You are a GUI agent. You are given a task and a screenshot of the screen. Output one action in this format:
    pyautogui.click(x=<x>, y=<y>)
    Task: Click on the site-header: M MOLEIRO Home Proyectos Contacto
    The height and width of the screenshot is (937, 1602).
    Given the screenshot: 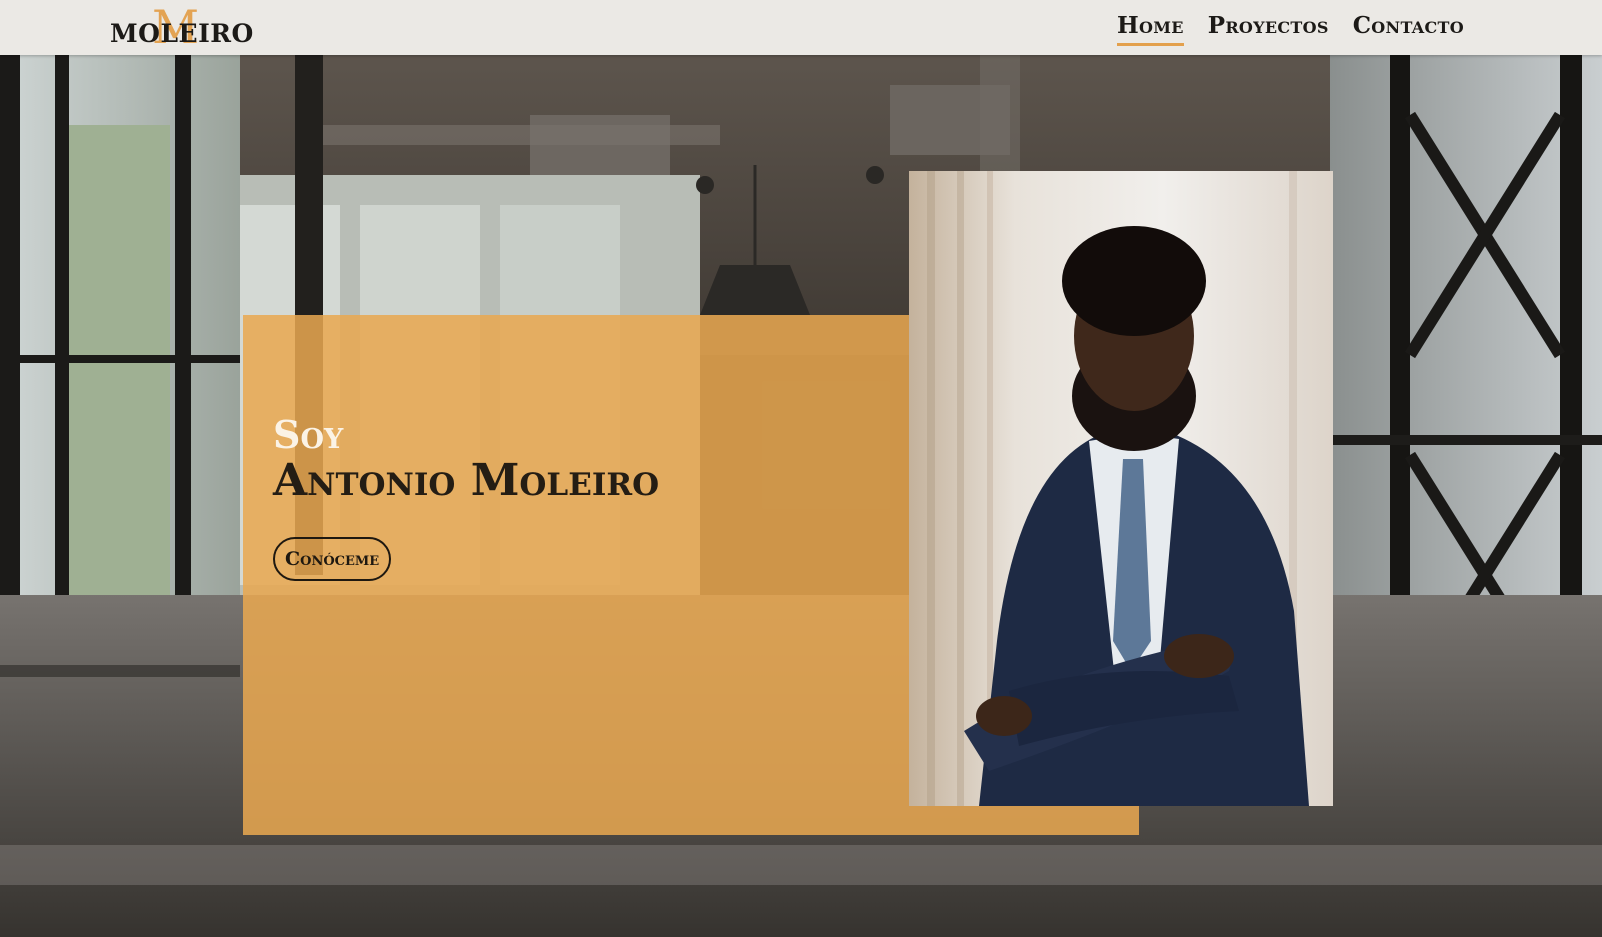 What is the action you would take?
    pyautogui.click(x=801, y=27)
    